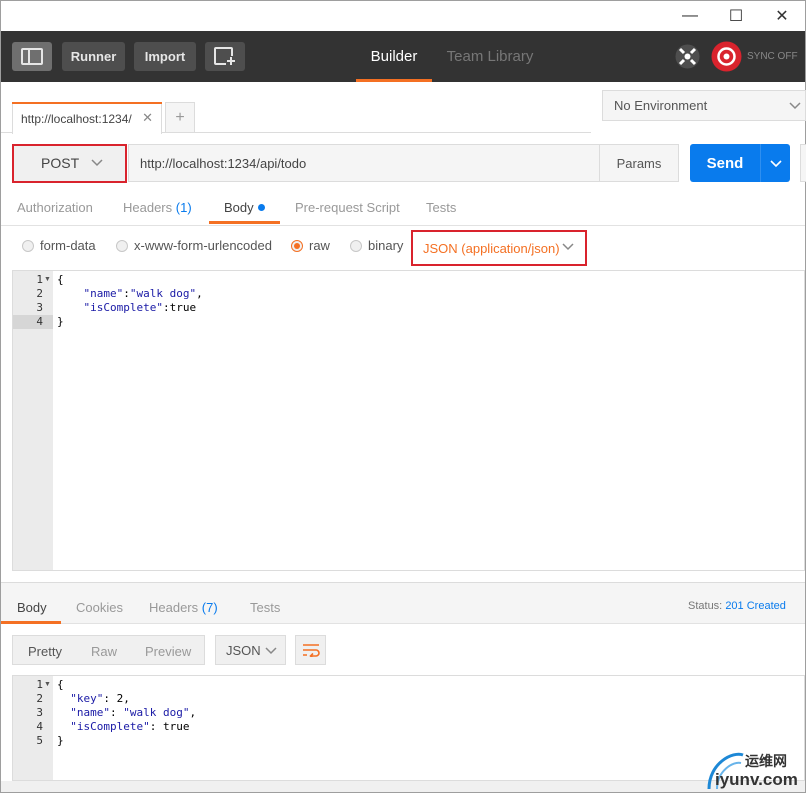 This screenshot has height=793, width=806. What do you see at coordinates (126, 308) in the screenshot?
I see `code-line: "isComplete":true` at bounding box center [126, 308].